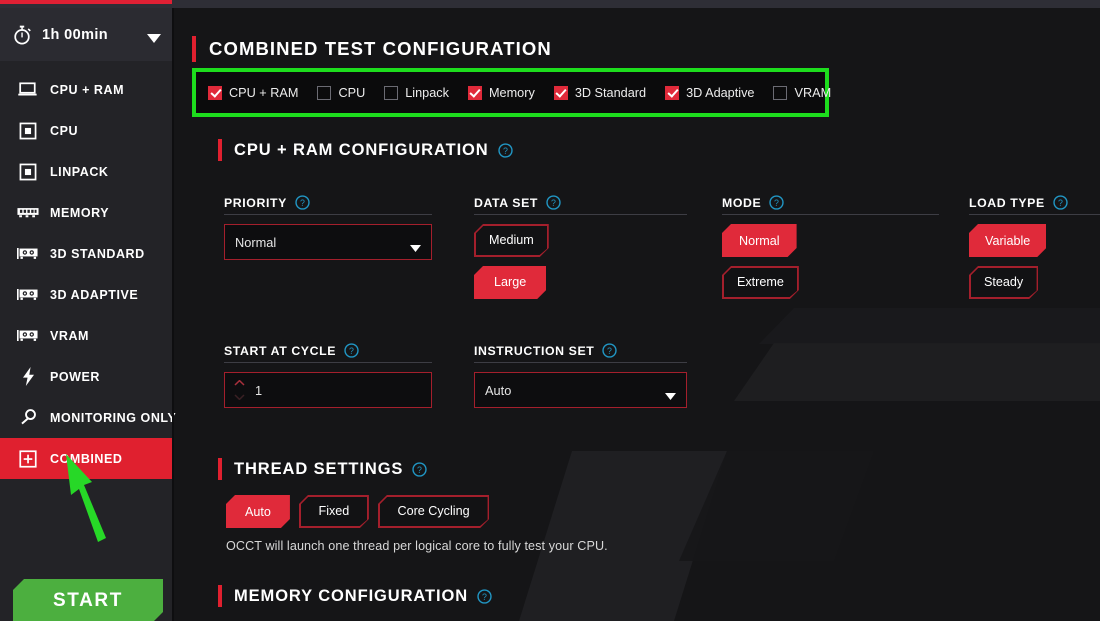  What do you see at coordinates (28, 418) in the screenshot?
I see `magnifier-icon` at bounding box center [28, 418].